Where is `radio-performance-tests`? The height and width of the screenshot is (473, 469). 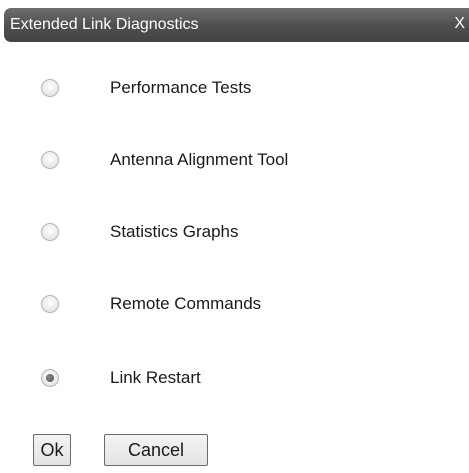 radio-performance-tests is located at coordinates (50, 88).